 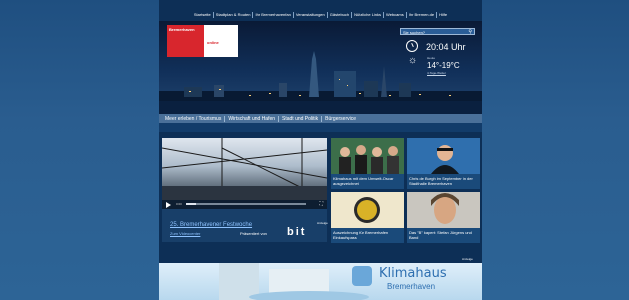 What do you see at coordinates (367, 156) in the screenshot?
I see `news-image-group` at bounding box center [367, 156].